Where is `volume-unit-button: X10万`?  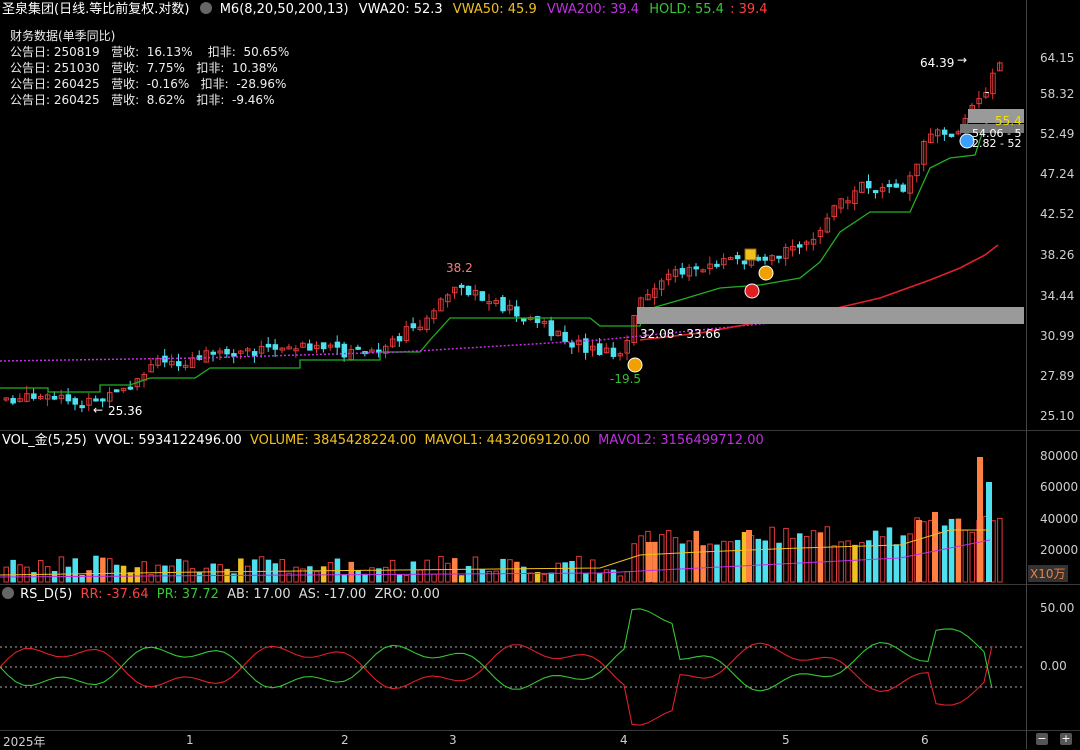
volume-unit-button: X10万 is located at coordinates (1048, 573).